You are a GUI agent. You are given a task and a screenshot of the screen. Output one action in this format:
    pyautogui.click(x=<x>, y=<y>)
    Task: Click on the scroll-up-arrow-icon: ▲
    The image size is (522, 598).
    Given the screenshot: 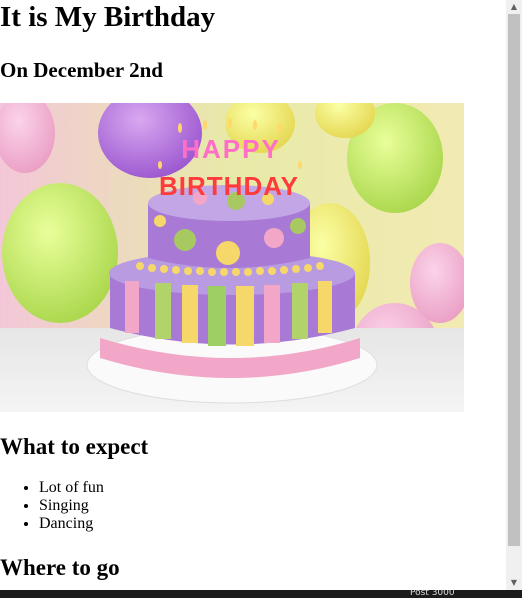 What is the action you would take?
    pyautogui.click(x=514, y=7)
    